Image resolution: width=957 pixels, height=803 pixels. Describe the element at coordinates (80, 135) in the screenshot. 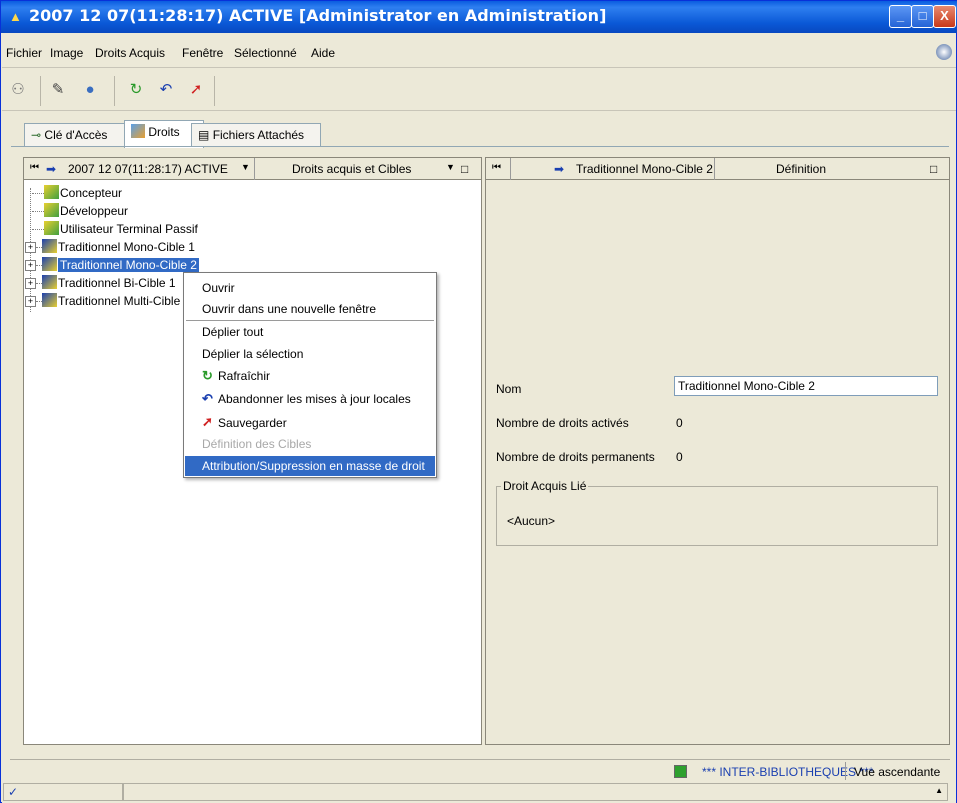

I see `tab-cle-acces: ⊸ Clé d'Accès` at that location.